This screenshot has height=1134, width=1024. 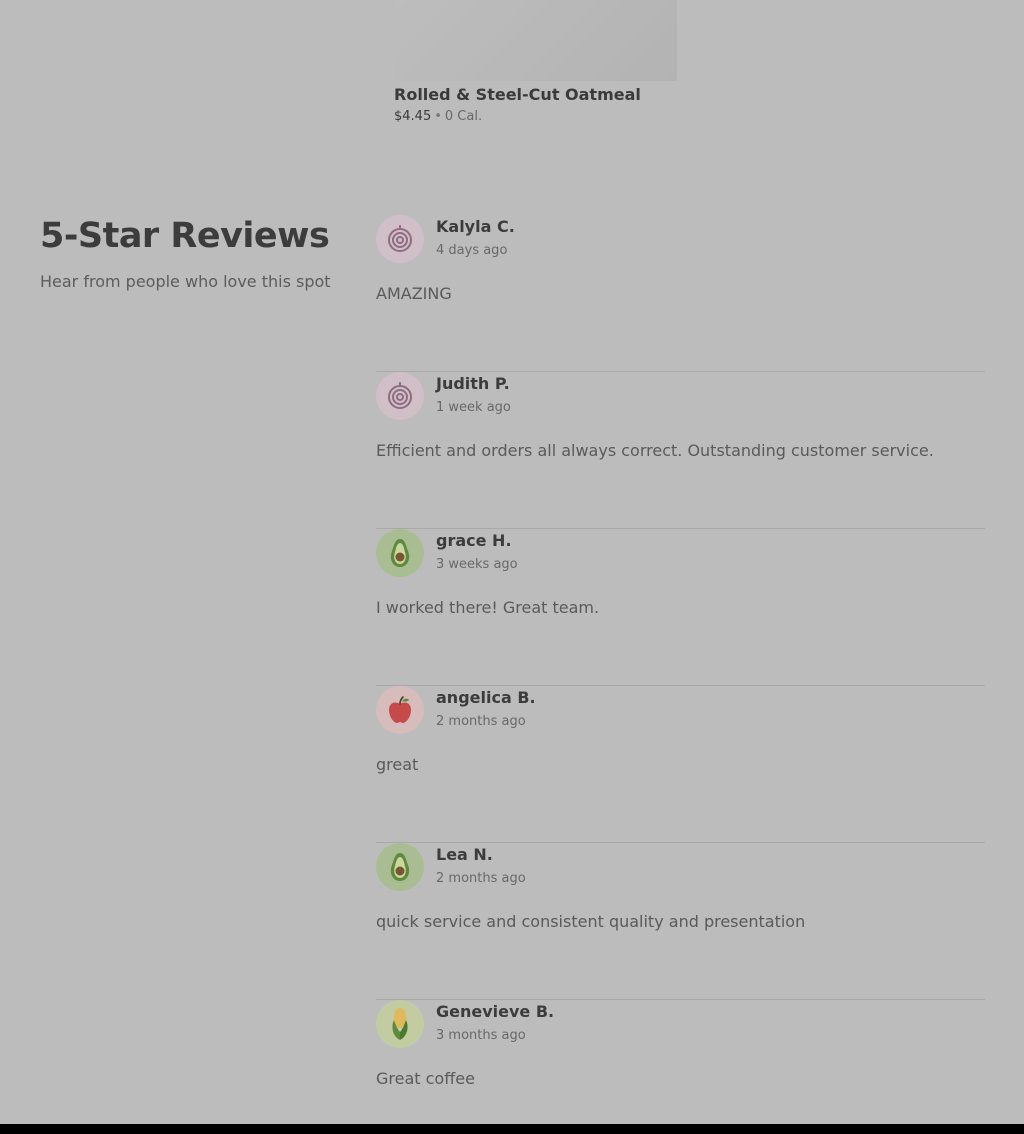 I want to click on corn-icon, so click(x=400, y=1024).